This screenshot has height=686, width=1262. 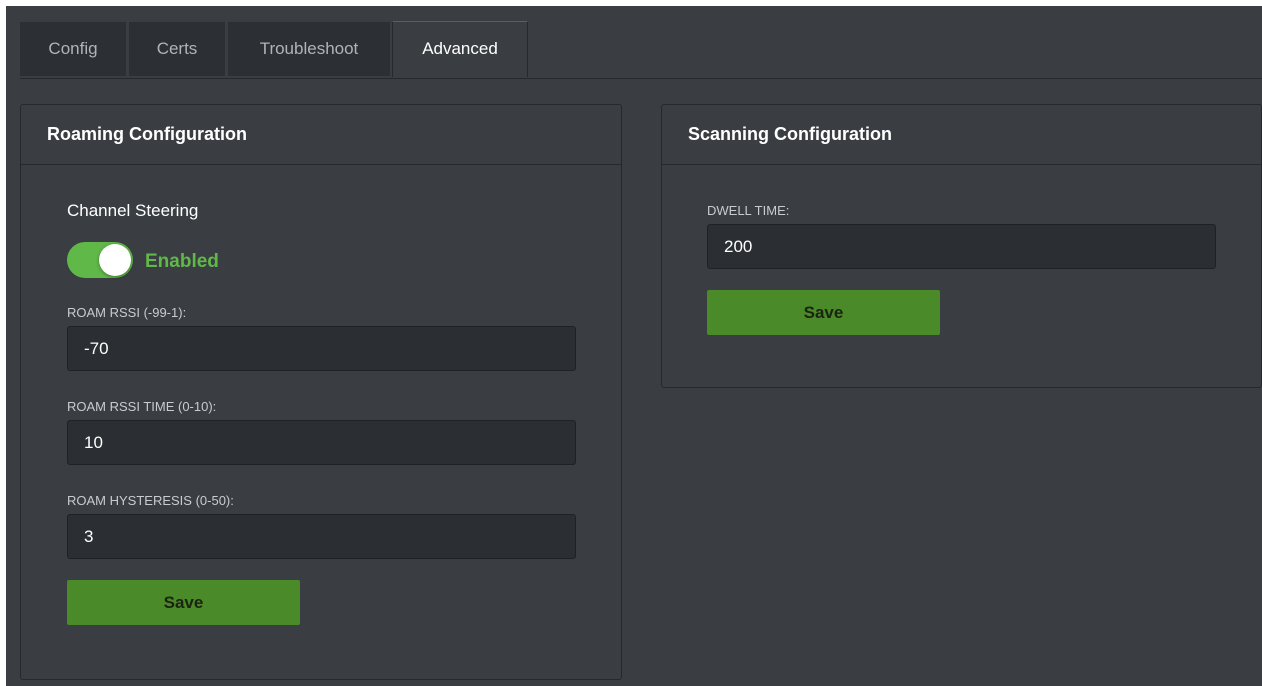 I want to click on tab-certs: Certs, so click(x=177, y=49).